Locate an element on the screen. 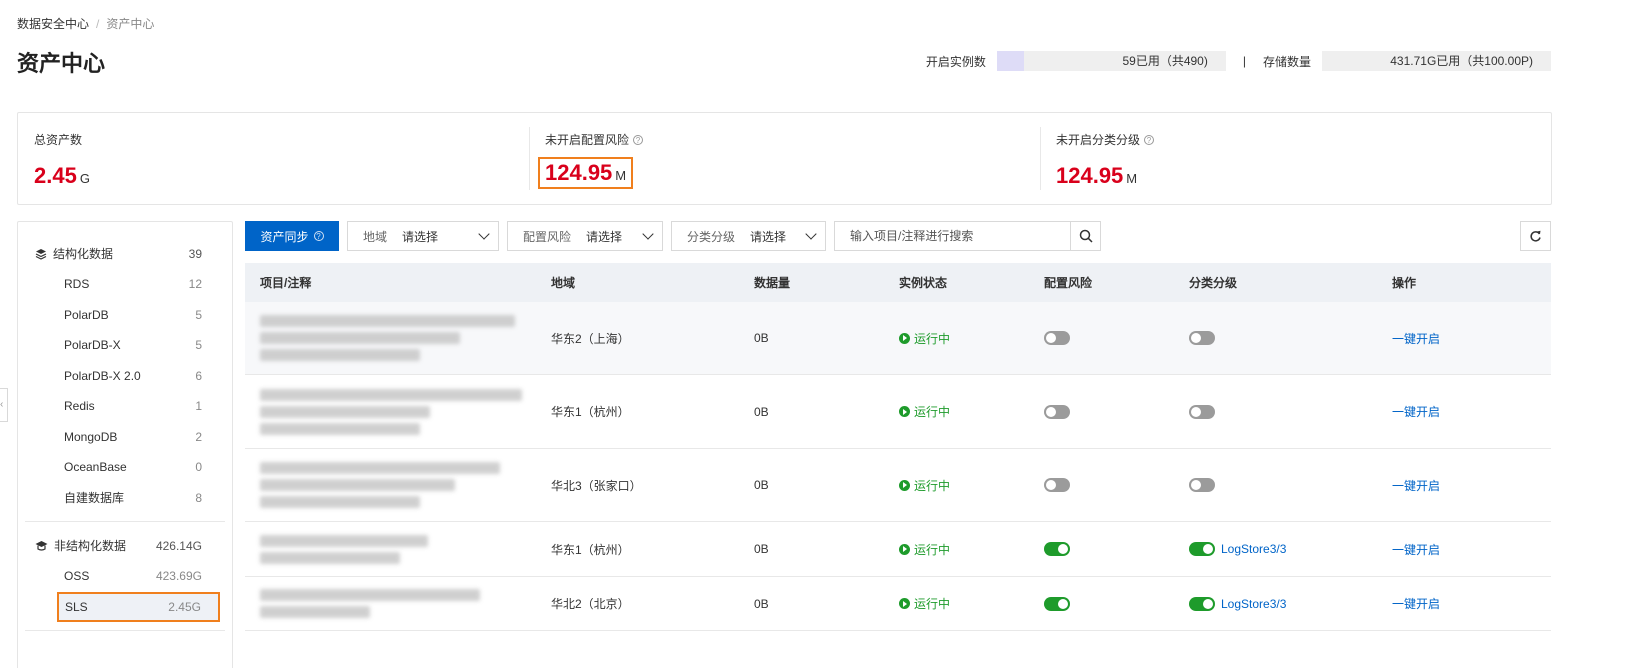 The height and width of the screenshot is (668, 1641). table-row: 华东1（杭州） 0B 运行中 一键开启 is located at coordinates (898, 412).